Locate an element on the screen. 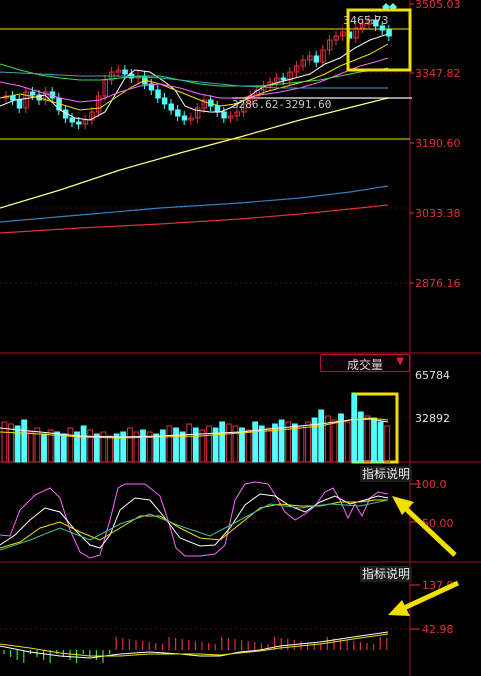 This screenshot has width=481, height=676. kdj-cyan-line is located at coordinates (194, 525).